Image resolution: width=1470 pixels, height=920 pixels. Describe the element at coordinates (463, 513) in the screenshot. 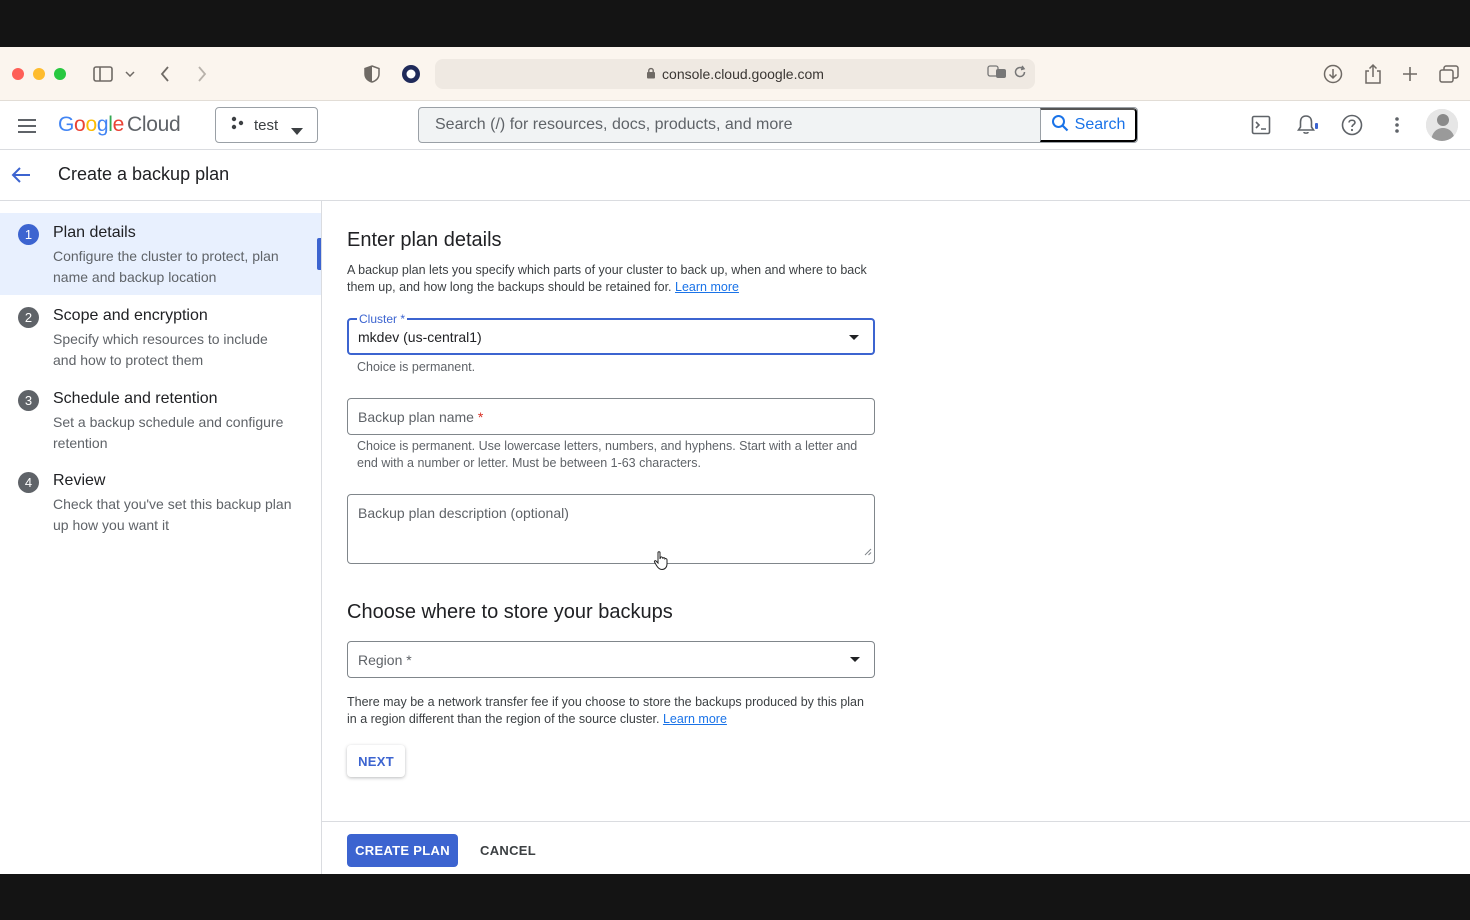

I see `description-placeholder: Backup plan description (optional)` at that location.